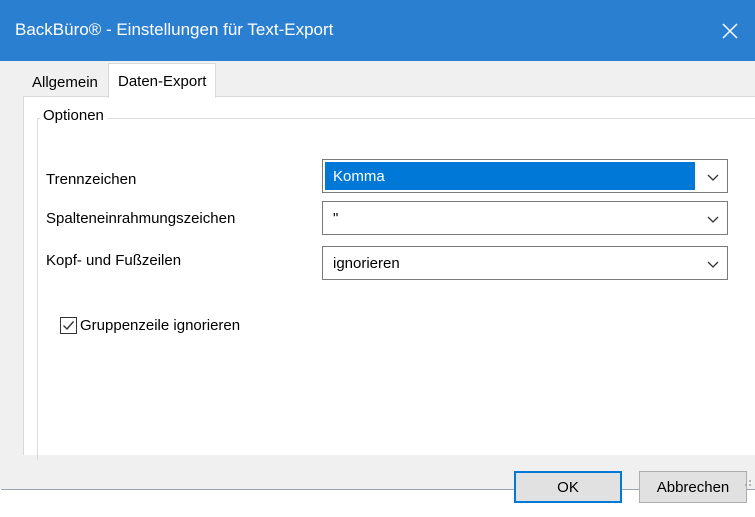 Image resolution: width=755 pixels, height=517 pixels. What do you see at coordinates (114, 260) in the screenshot?
I see `kopf-fusszeilen-label: Kopf- und Fußzeilen` at bounding box center [114, 260].